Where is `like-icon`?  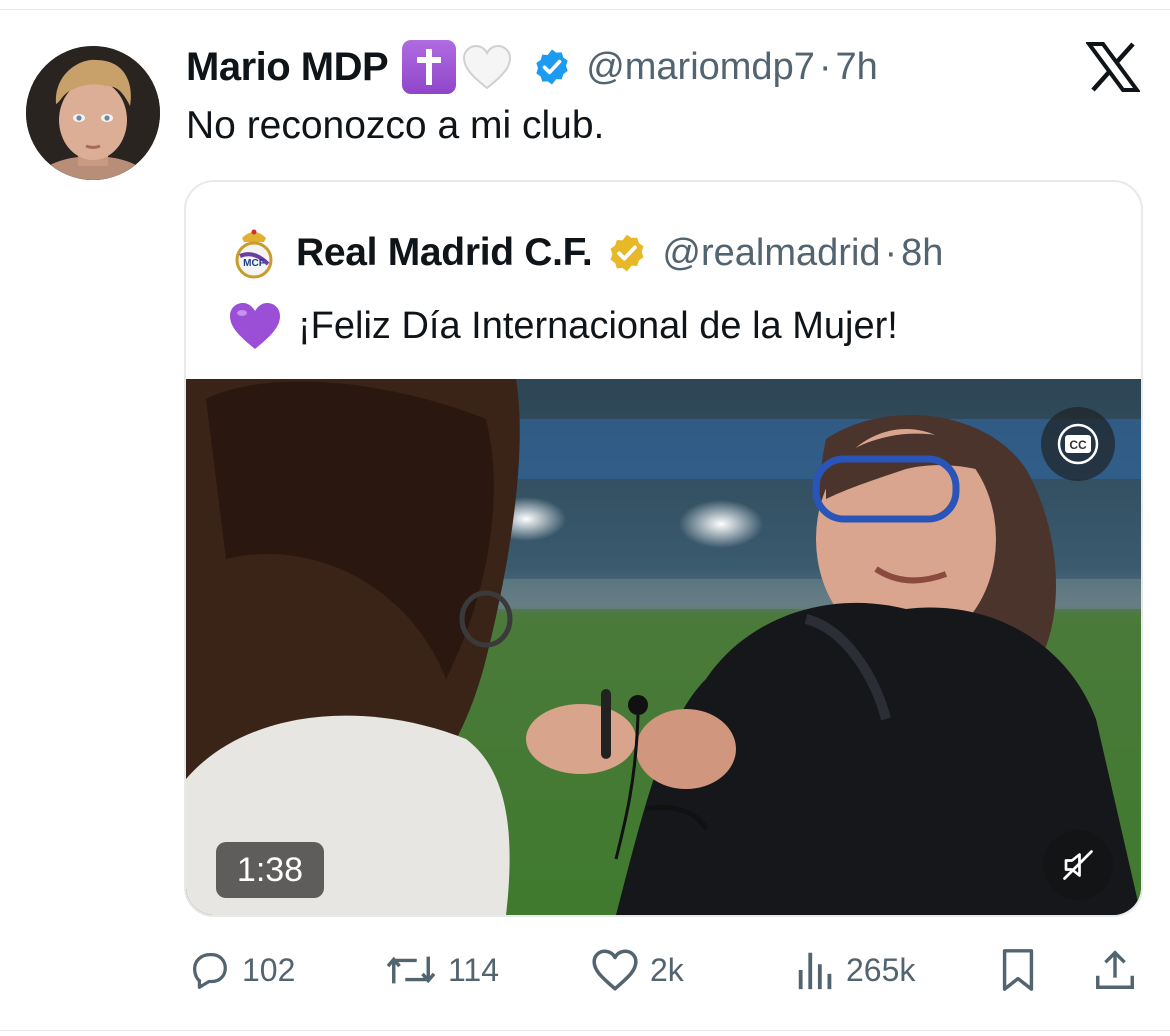 like-icon is located at coordinates (615, 970).